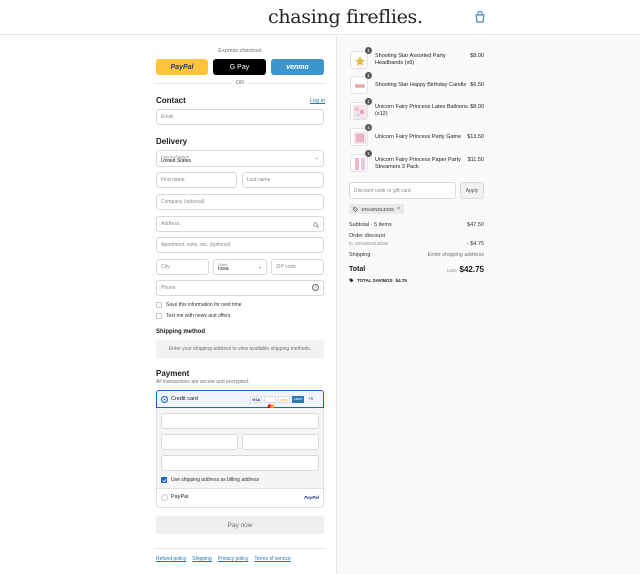 The image size is (640, 574). Describe the element at coordinates (298, 399) in the screenshot. I see `amex-icon: AMEX` at that location.